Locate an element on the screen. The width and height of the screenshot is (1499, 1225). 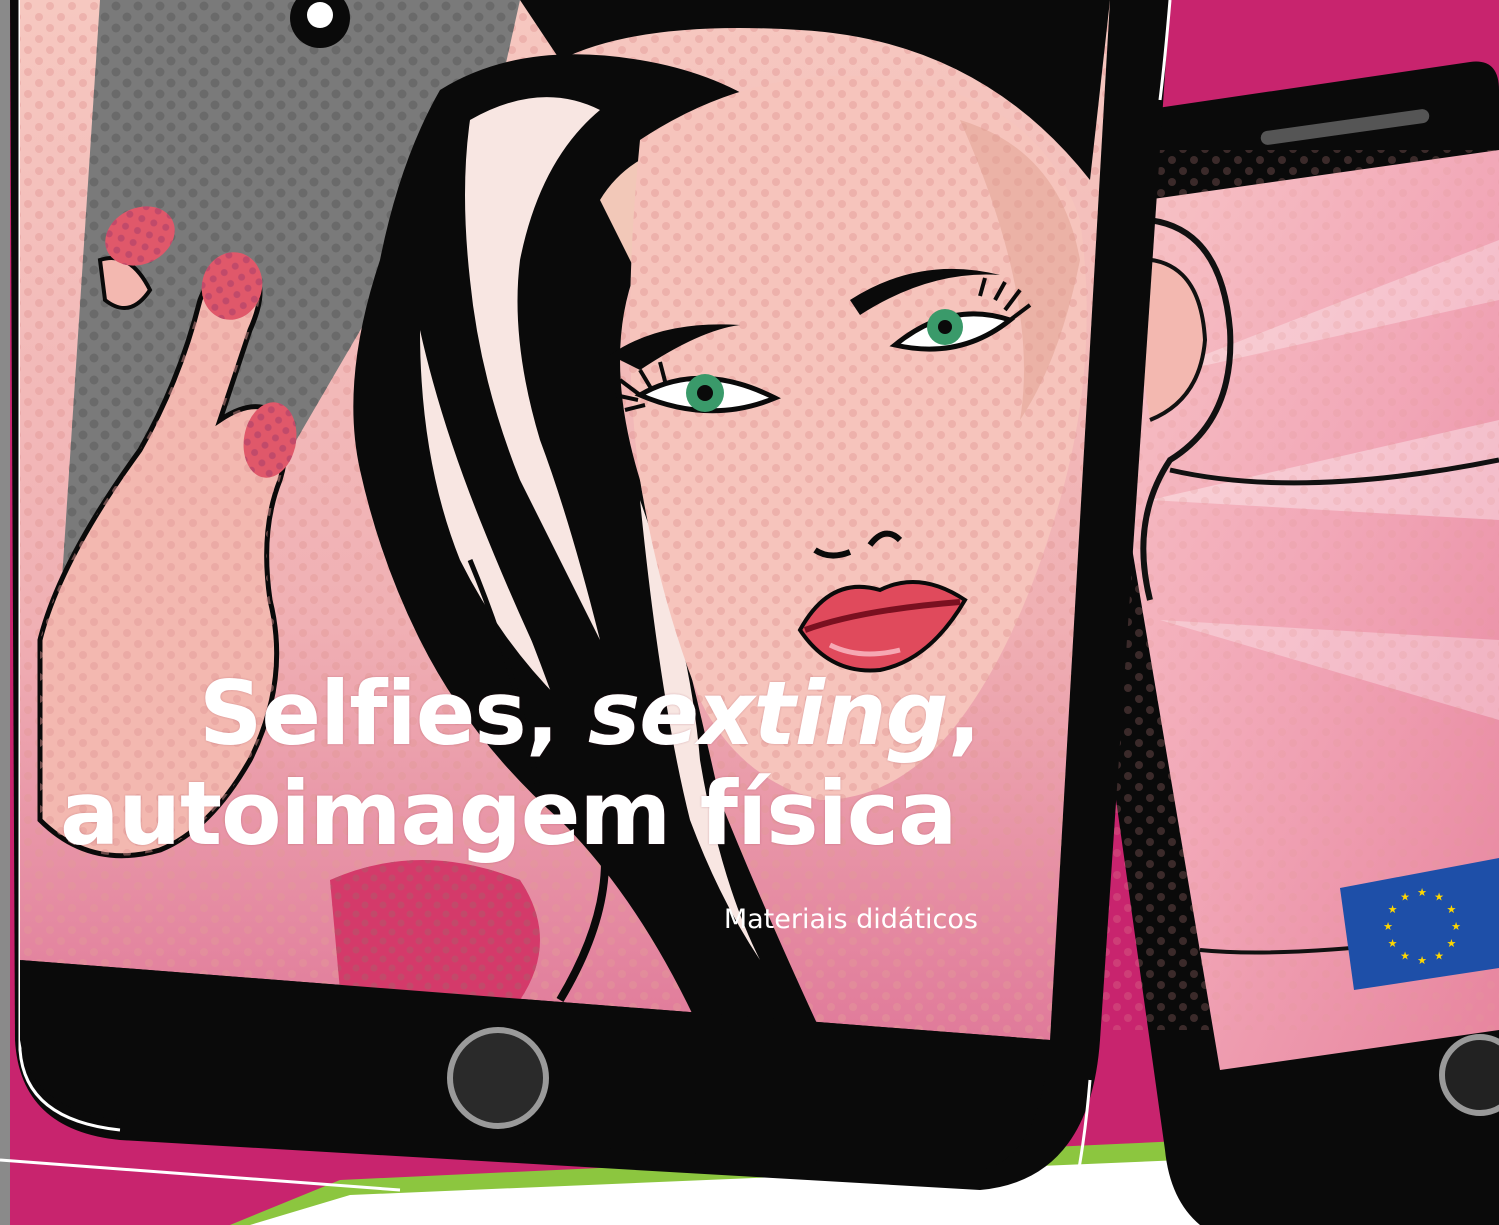
title-comma: , is located at coordinates (964, 713).